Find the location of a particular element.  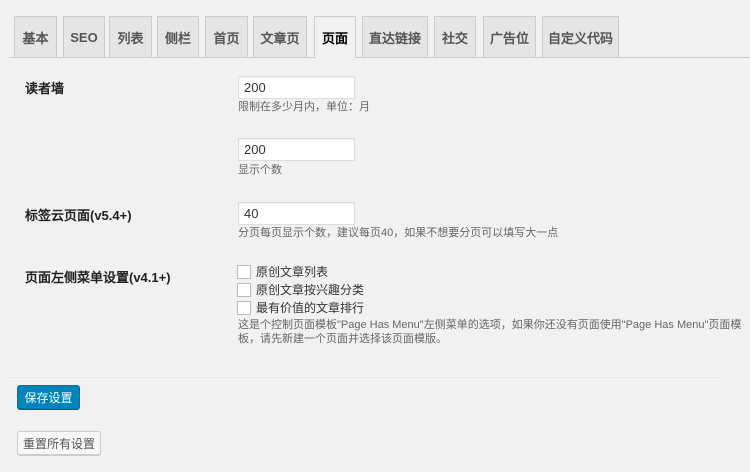

tab-home: 首页 is located at coordinates (226, 36).